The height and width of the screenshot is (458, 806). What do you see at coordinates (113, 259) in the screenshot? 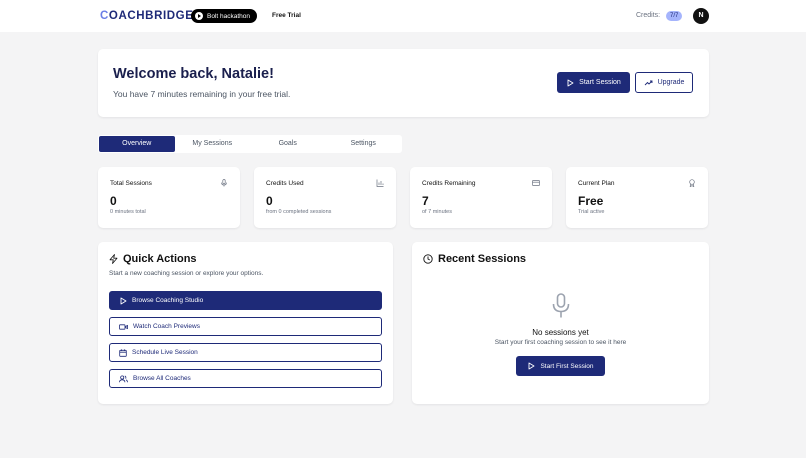
I see `zap-icon` at bounding box center [113, 259].